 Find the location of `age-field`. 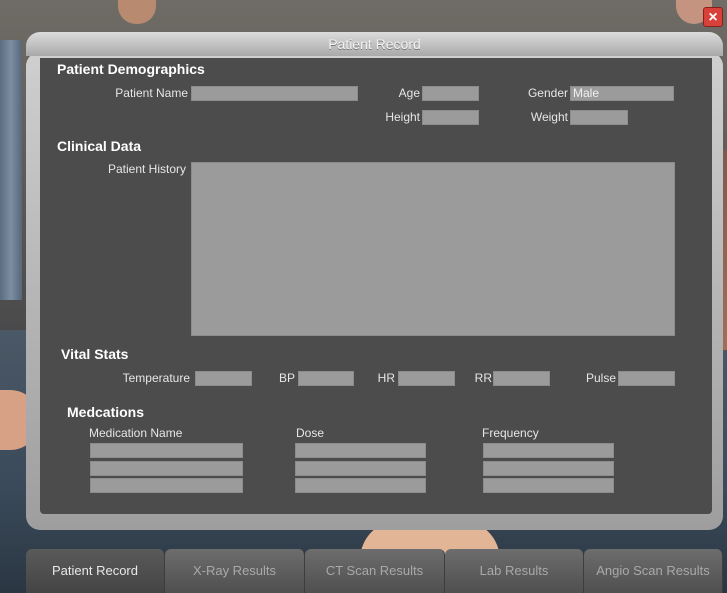

age-field is located at coordinates (450, 93).